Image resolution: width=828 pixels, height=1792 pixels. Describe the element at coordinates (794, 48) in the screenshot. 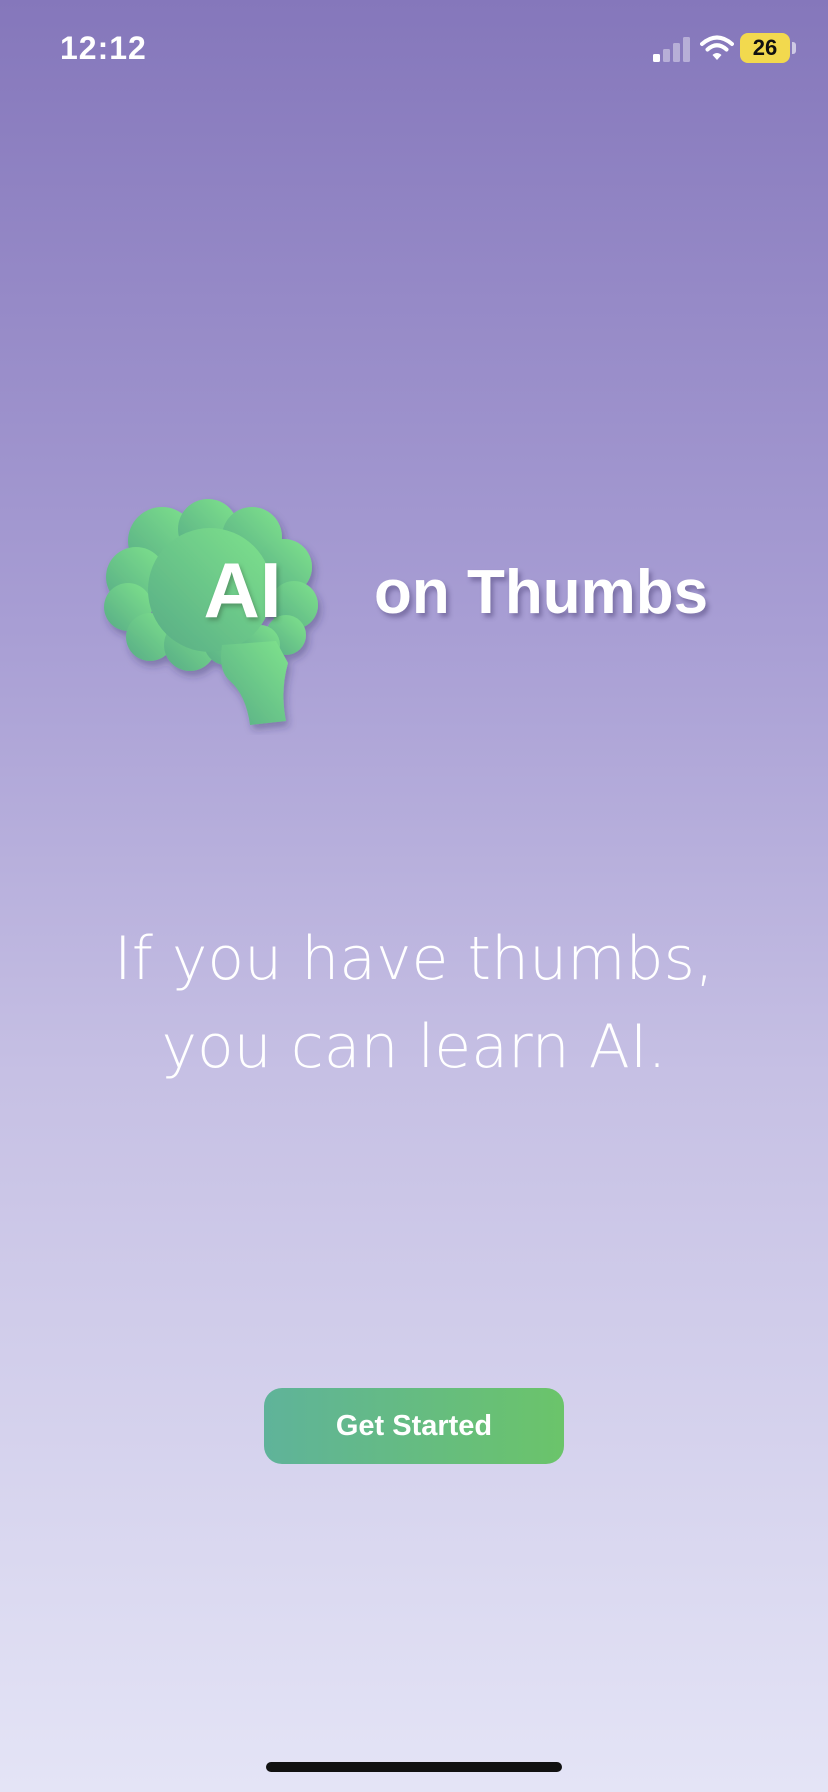

I see `battery-cap` at that location.